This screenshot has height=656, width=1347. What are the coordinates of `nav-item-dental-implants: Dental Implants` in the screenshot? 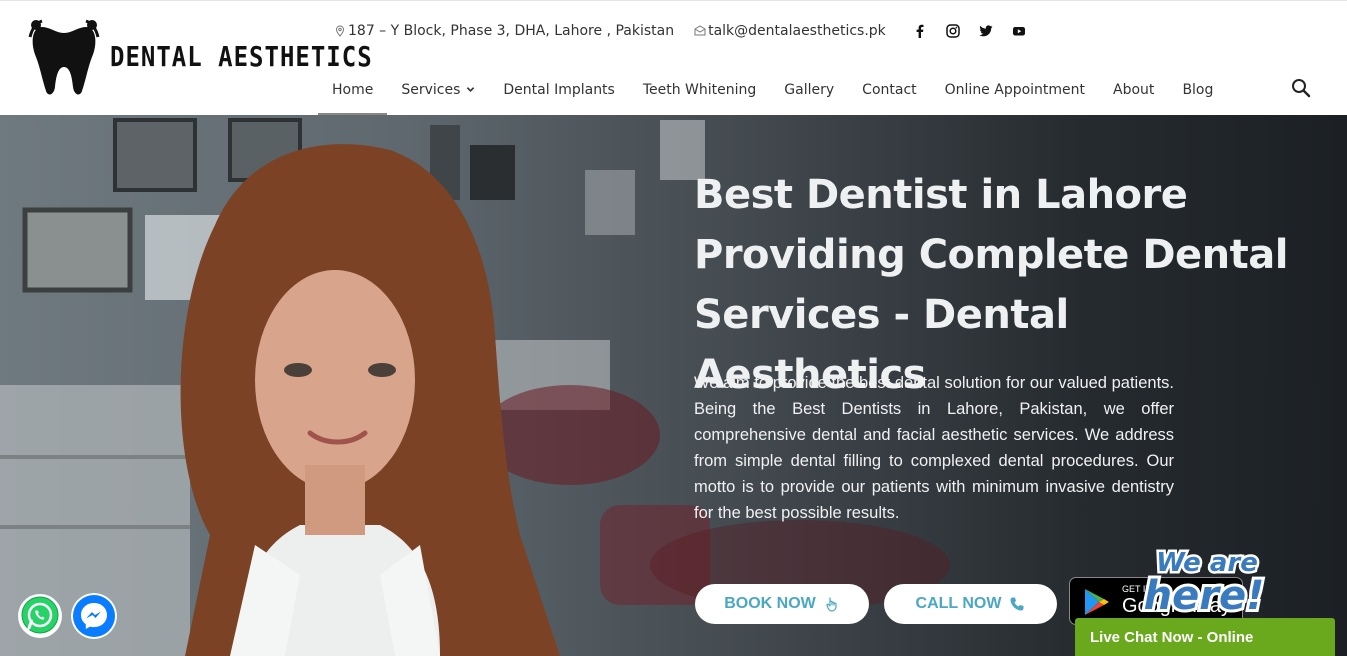 It's located at (558, 93).